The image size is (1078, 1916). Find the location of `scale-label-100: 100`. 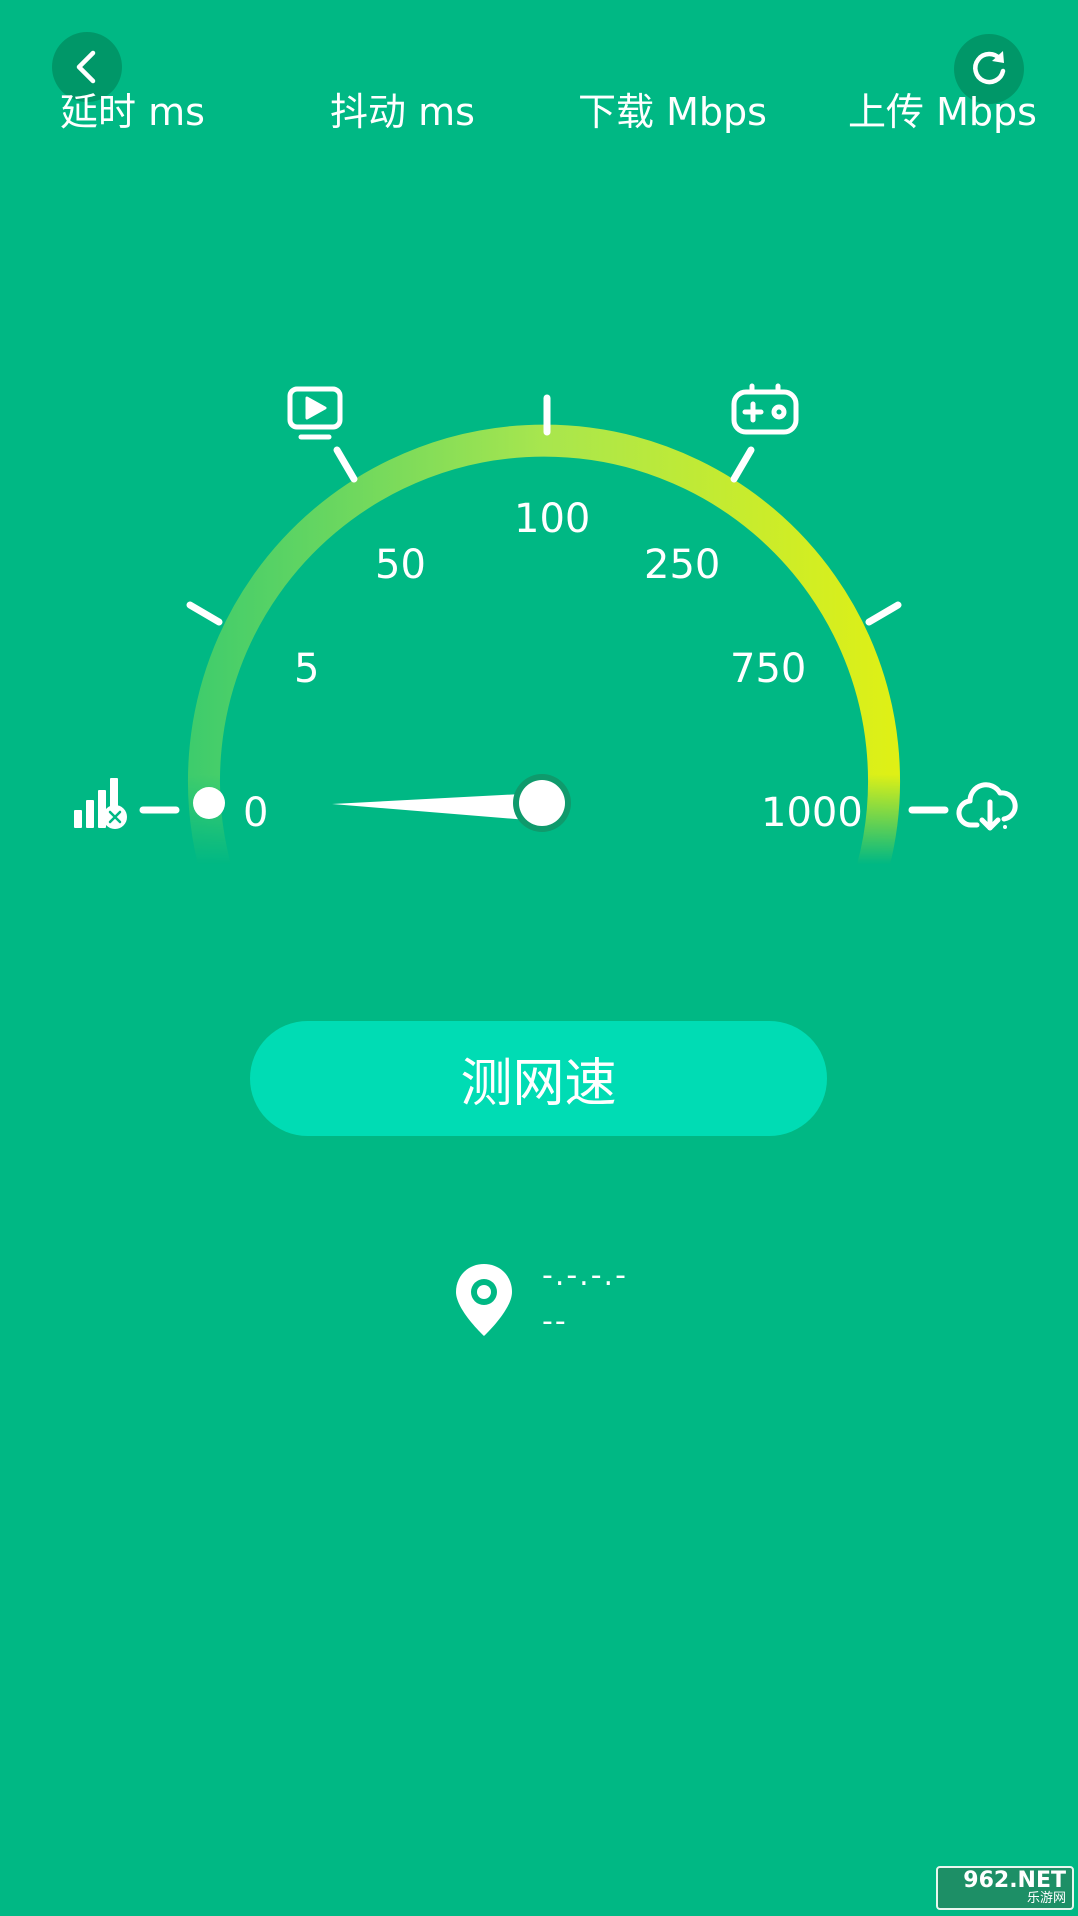

scale-label-100: 100 is located at coordinates (552, 519).